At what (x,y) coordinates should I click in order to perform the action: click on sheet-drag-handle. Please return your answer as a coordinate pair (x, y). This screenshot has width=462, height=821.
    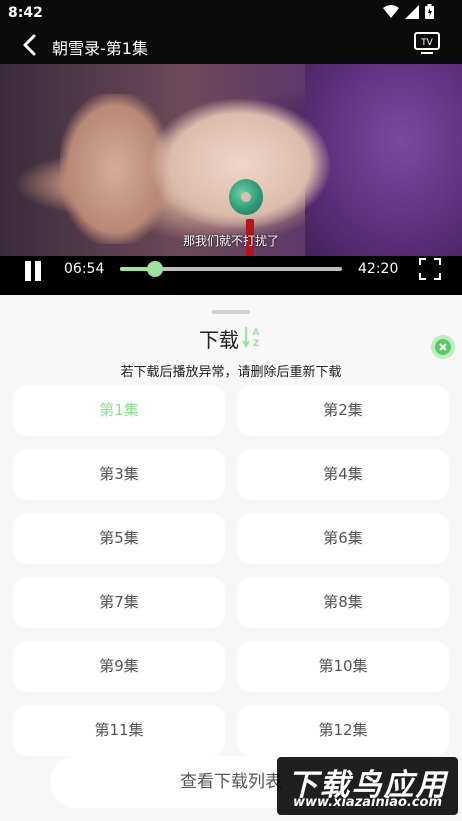
    Looking at the image, I should click on (231, 312).